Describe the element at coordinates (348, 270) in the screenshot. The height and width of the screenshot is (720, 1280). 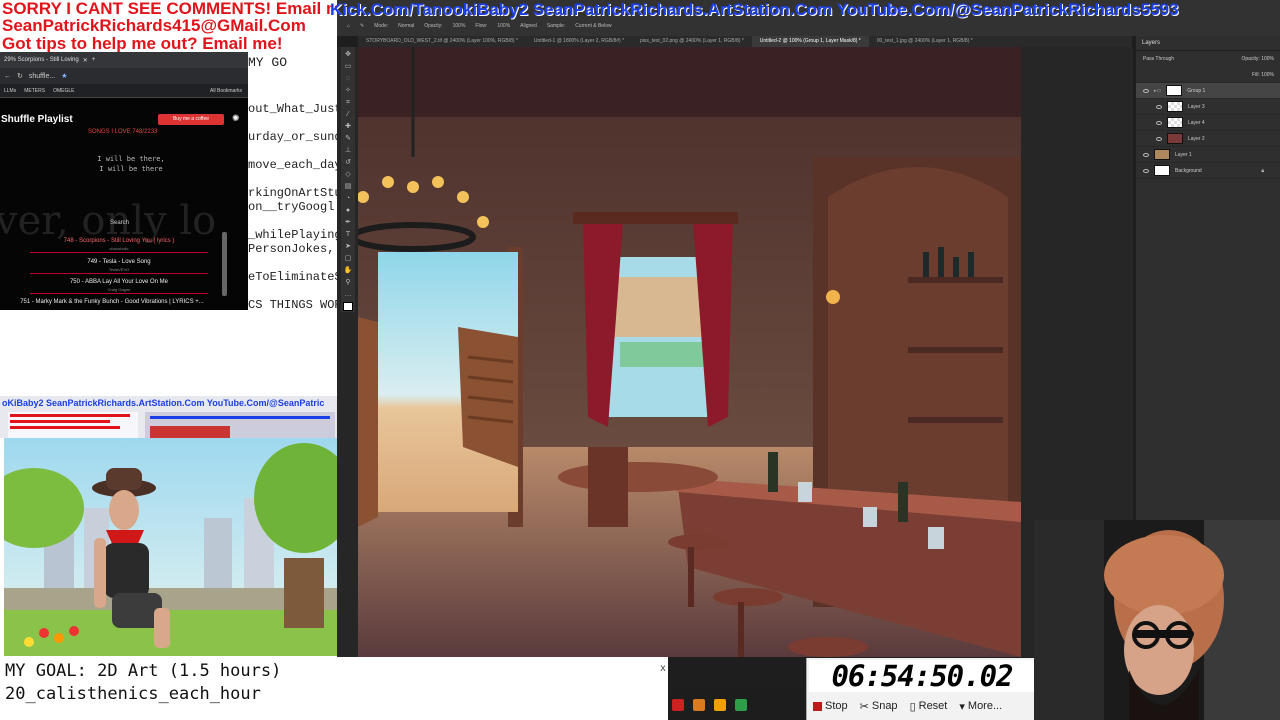
I see `hand-tool-icon: ✋` at that location.